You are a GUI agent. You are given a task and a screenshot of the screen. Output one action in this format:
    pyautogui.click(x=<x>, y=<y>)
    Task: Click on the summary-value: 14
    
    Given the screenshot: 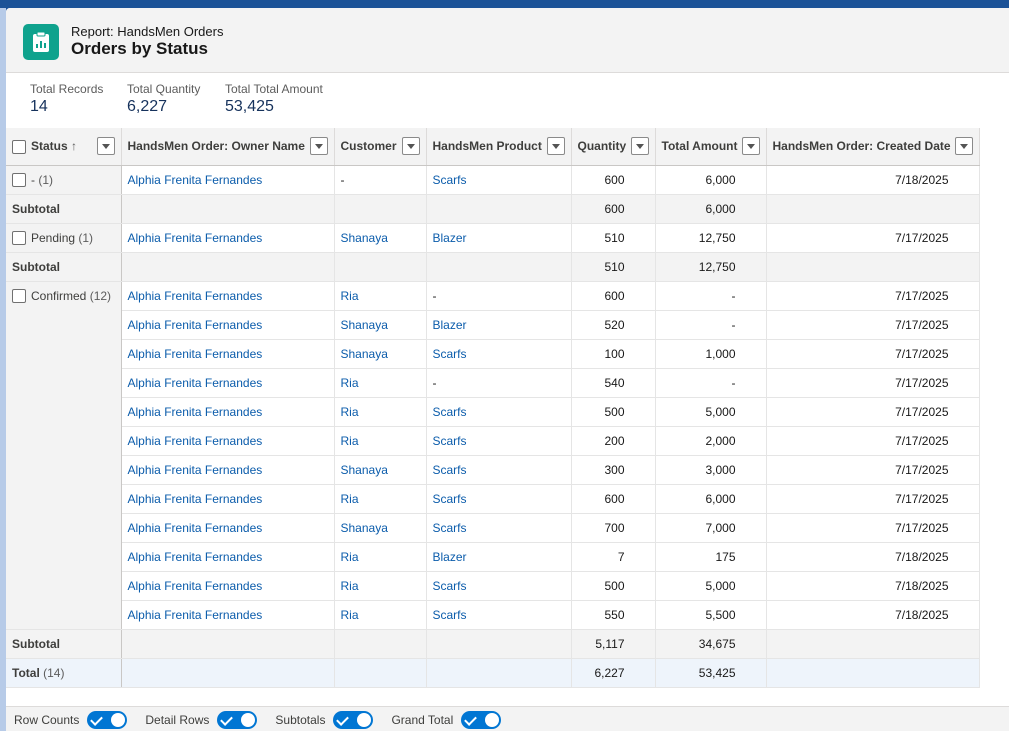 What is the action you would take?
    pyautogui.click(x=39, y=106)
    